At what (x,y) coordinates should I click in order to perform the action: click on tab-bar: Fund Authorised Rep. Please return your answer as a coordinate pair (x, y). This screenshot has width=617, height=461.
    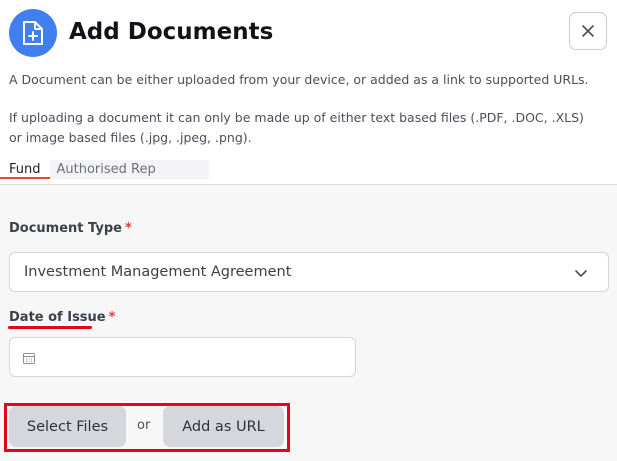
    Looking at the image, I should click on (104, 169).